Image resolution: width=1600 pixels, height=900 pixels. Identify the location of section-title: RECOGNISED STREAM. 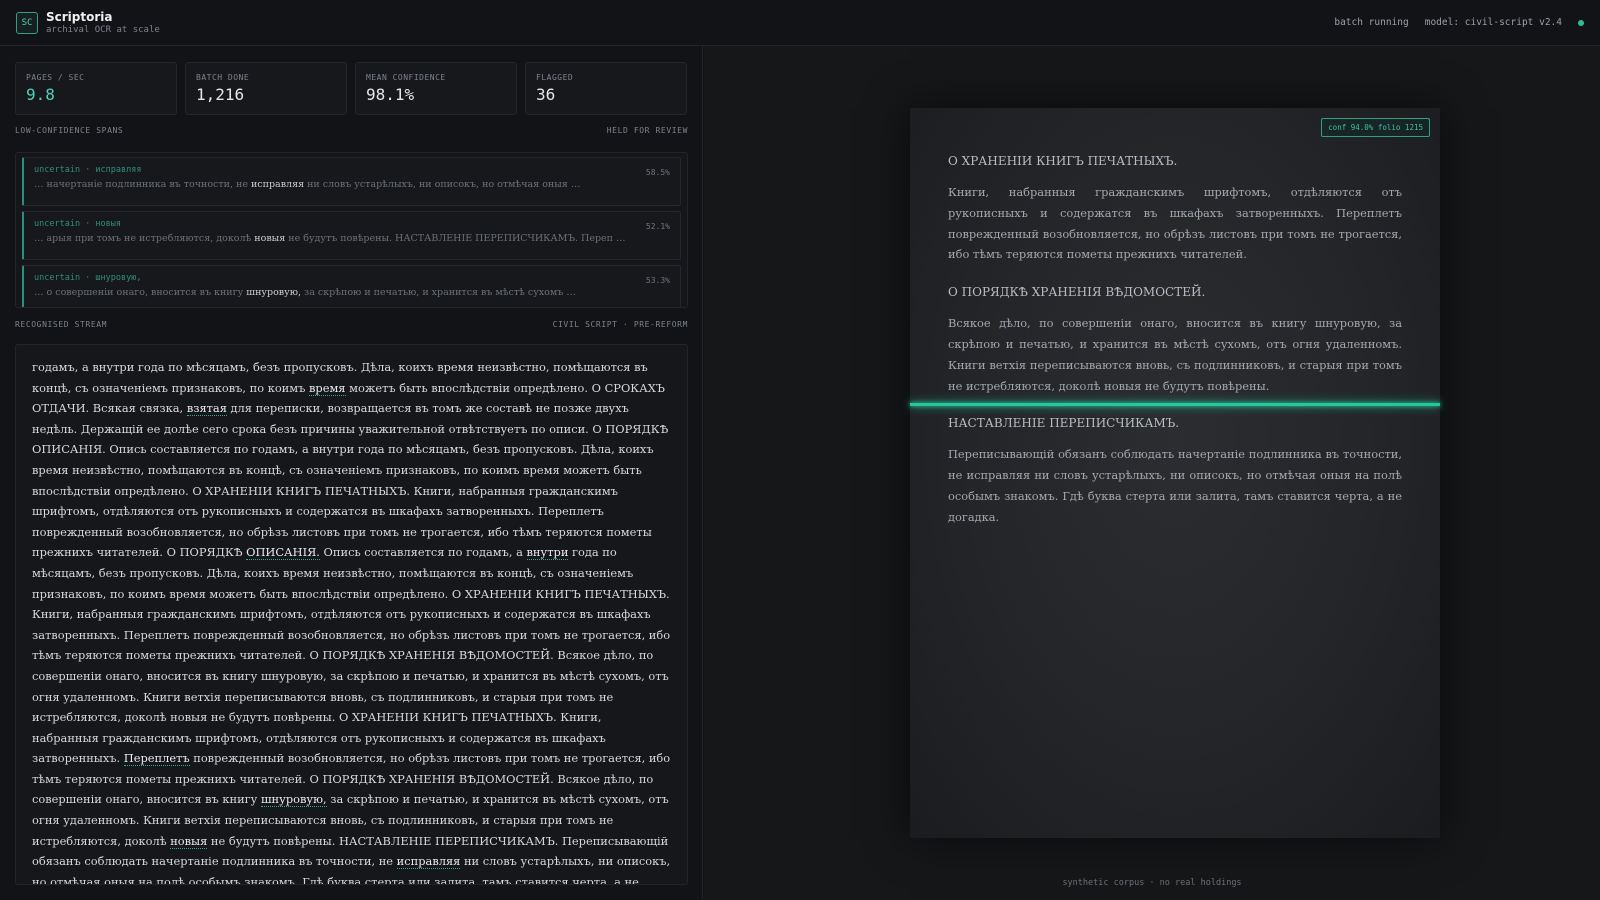
(61, 324).